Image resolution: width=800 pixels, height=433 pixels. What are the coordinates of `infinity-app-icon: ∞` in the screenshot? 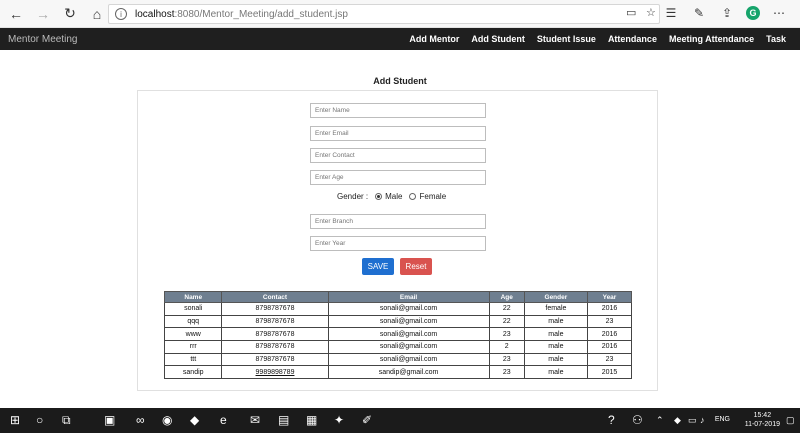 It's located at (140, 420).